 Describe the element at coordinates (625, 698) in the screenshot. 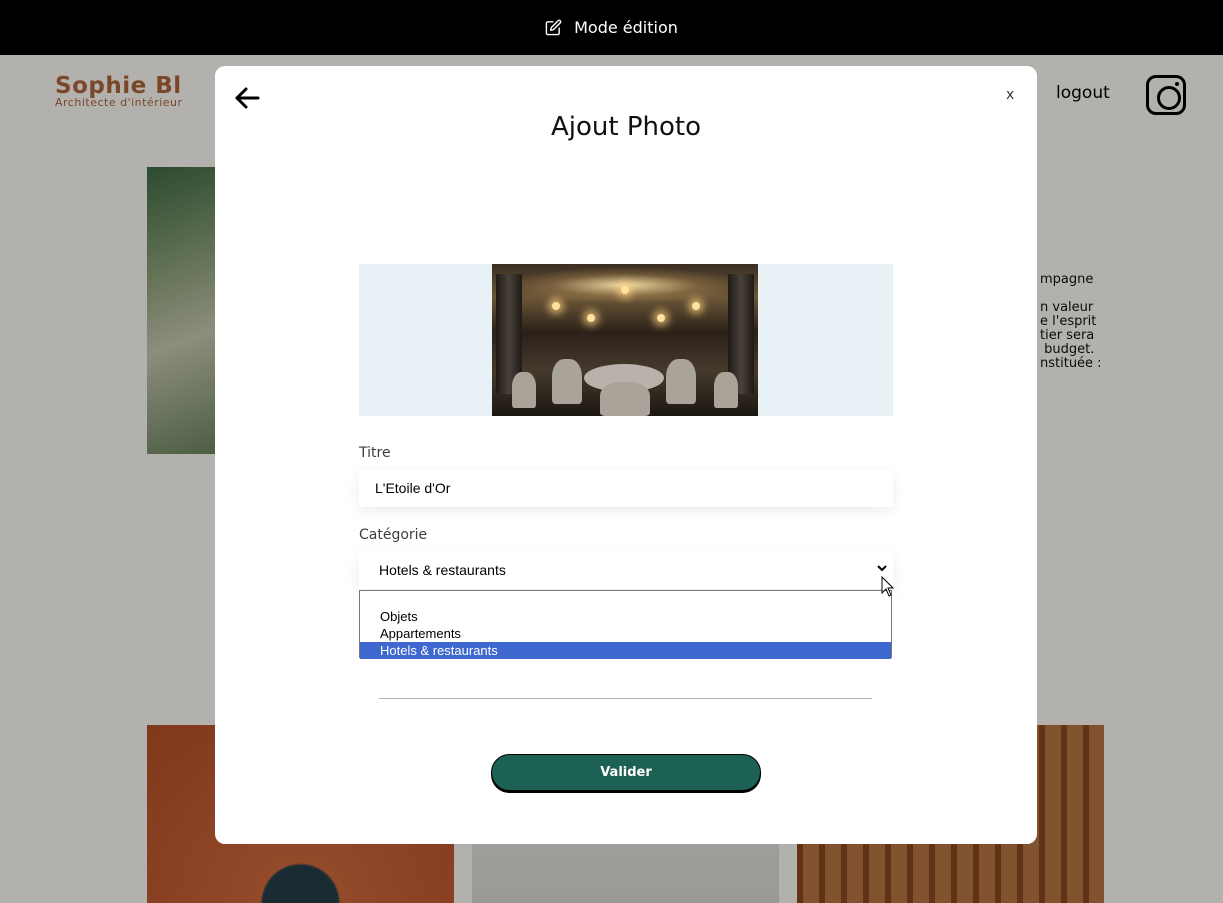

I see `divider` at that location.